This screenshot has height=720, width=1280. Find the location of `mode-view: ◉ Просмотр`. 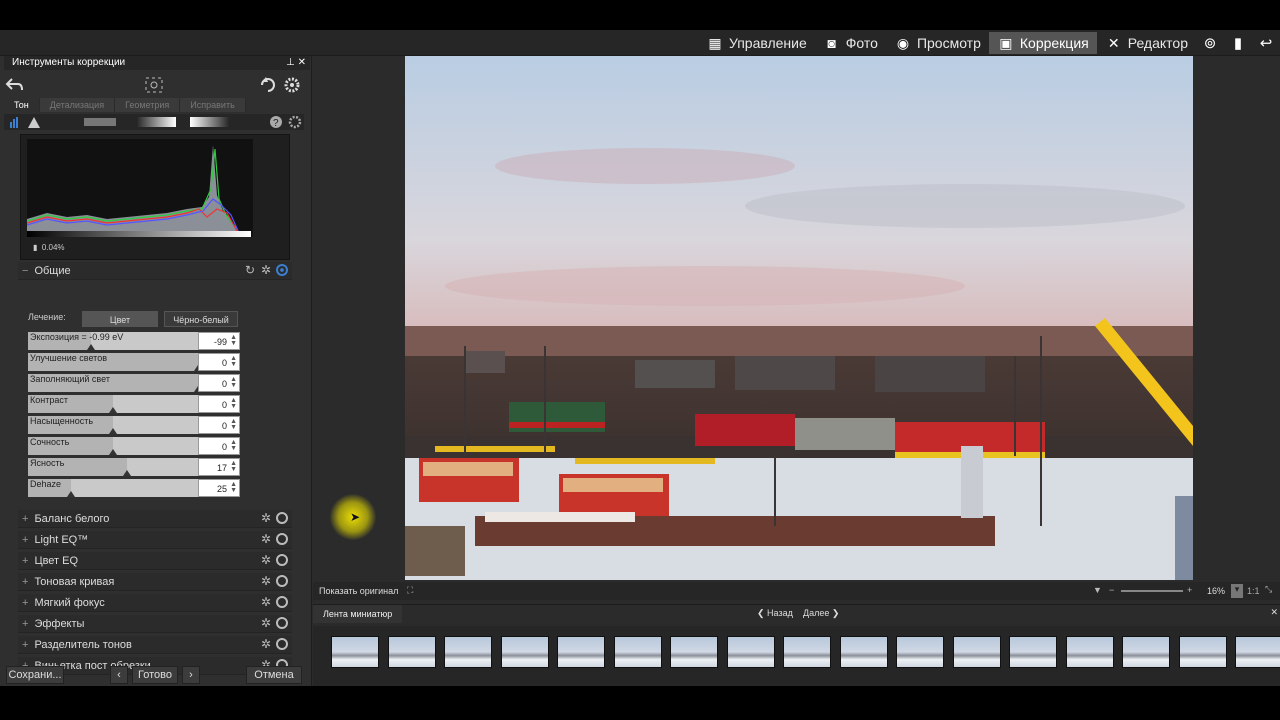

mode-view: ◉ Просмотр is located at coordinates (937, 43).